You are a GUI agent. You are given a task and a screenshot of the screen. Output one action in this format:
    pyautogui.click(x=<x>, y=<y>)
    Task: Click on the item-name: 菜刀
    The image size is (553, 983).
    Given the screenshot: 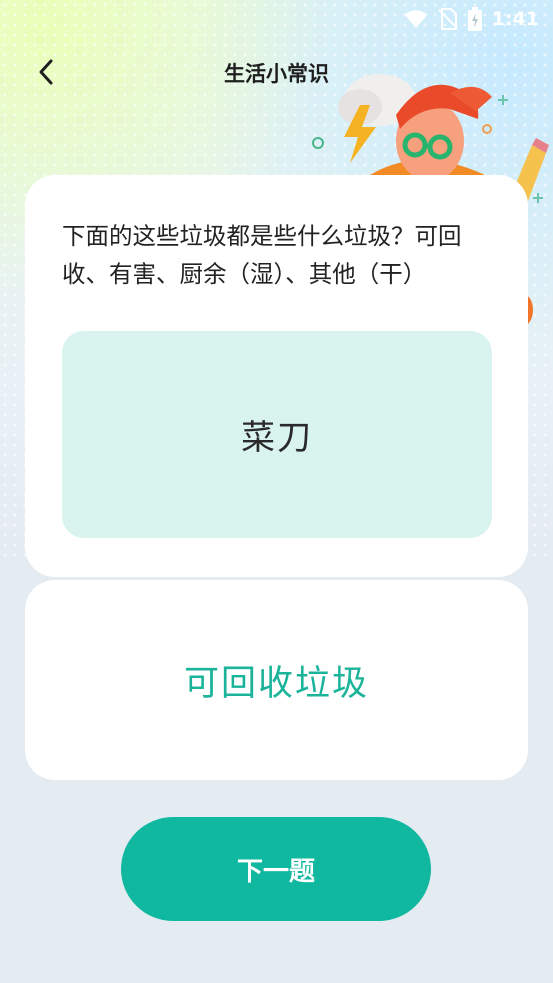 What is the action you would take?
    pyautogui.click(x=277, y=438)
    